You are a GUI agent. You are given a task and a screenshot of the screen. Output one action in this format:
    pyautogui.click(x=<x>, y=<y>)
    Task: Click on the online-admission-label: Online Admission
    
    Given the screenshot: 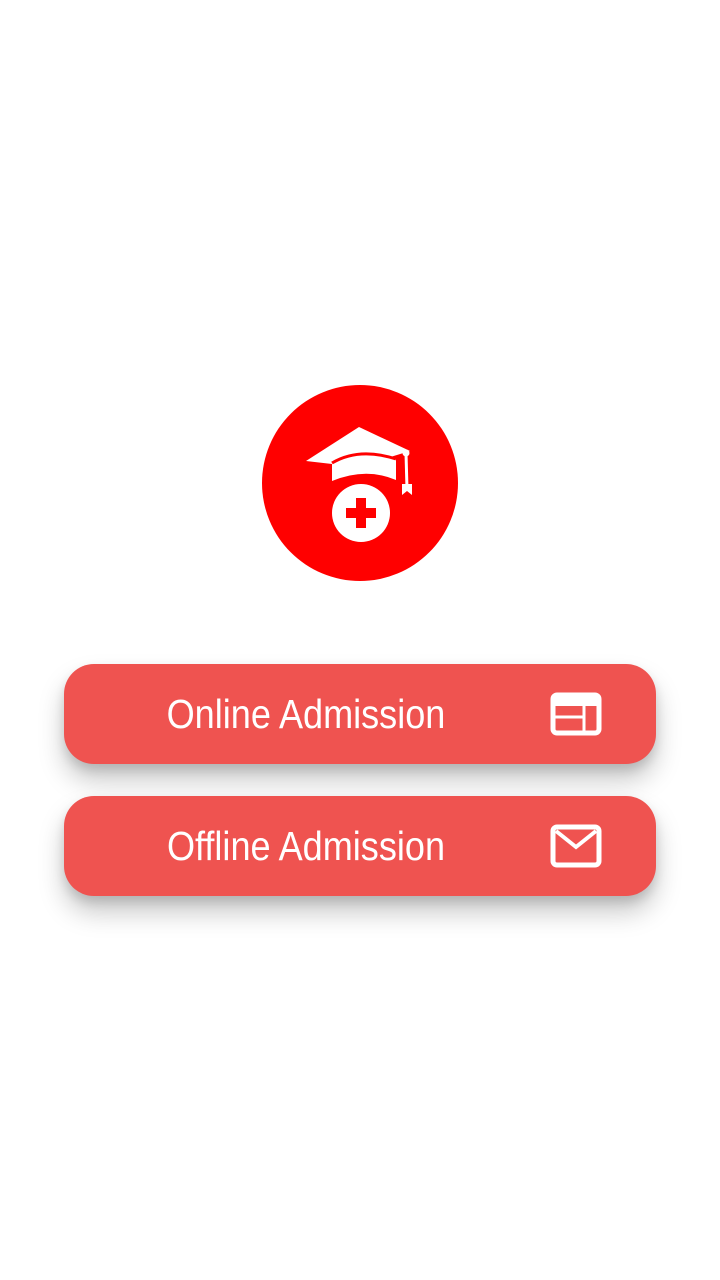 What is the action you would take?
    pyautogui.click(x=306, y=714)
    